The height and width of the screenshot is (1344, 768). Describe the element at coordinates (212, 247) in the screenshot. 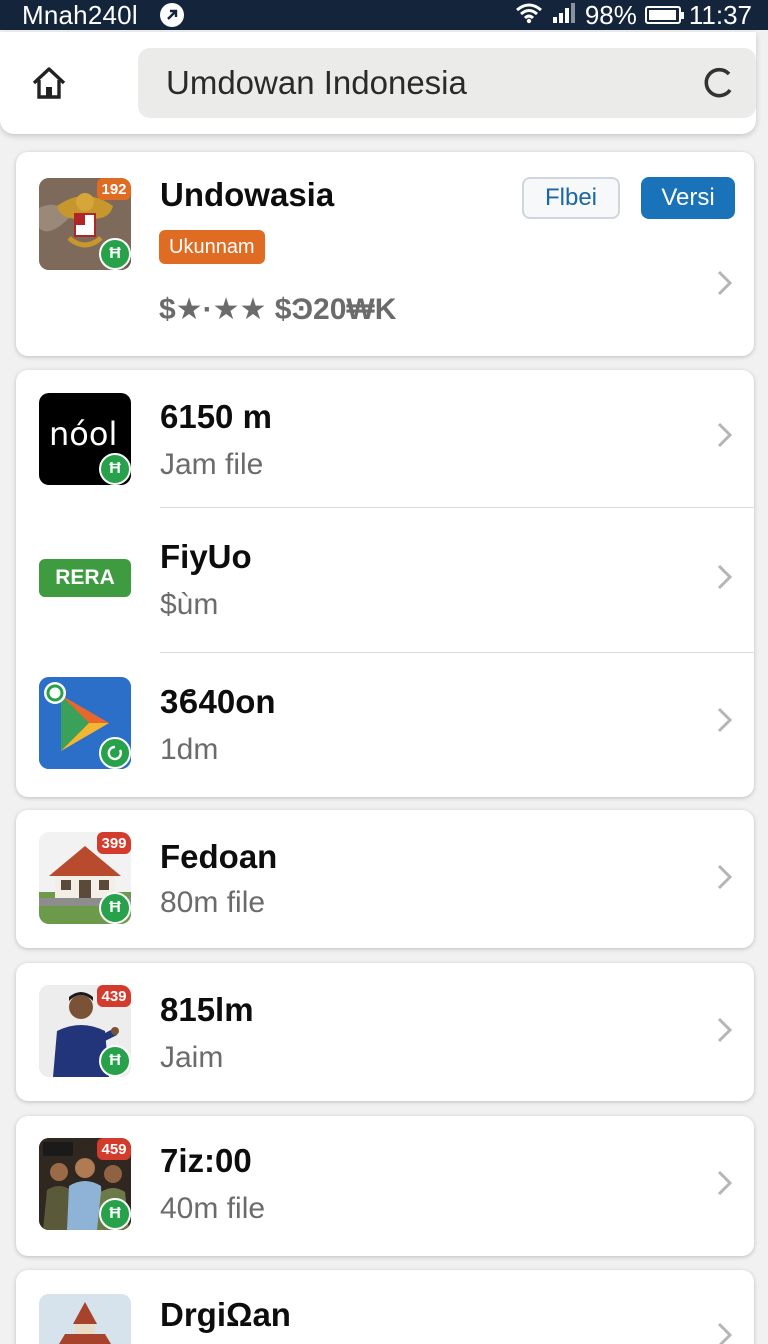

I see `category-tag: Ukunnam` at that location.